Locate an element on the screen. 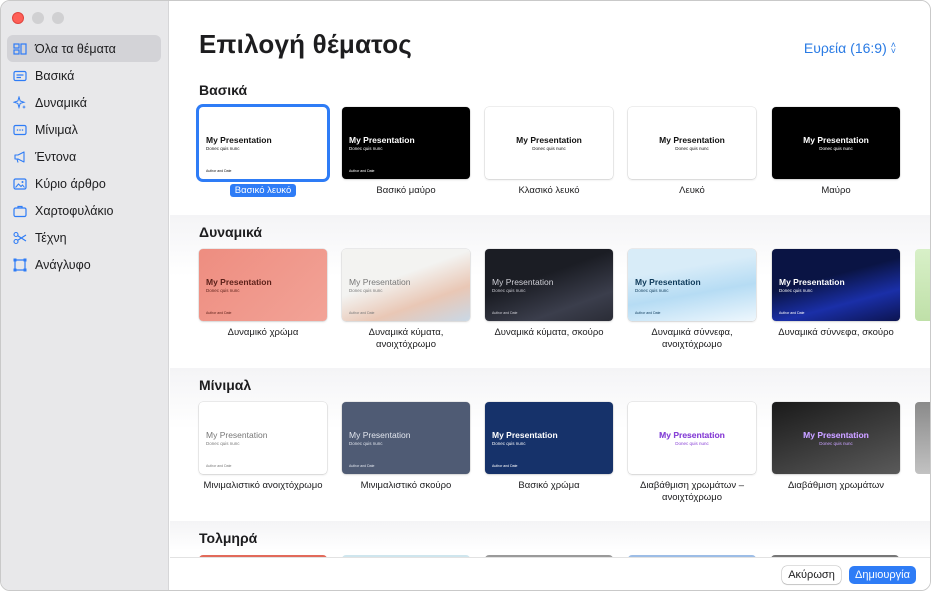  sidebar-item-portfolio: Χαρτοφυλάκιο is located at coordinates (84, 210).